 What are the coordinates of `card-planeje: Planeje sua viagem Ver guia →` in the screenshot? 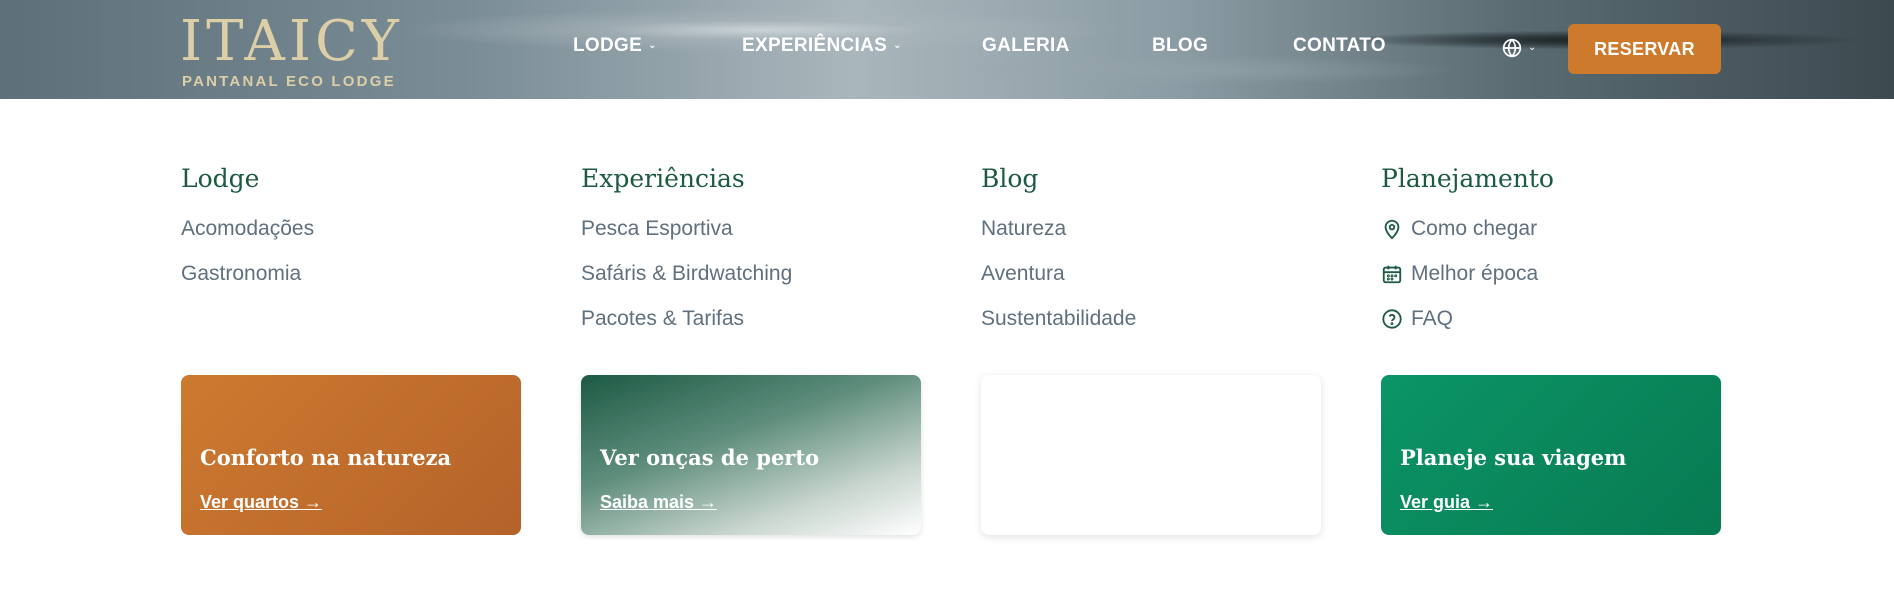 It's located at (1551, 455).